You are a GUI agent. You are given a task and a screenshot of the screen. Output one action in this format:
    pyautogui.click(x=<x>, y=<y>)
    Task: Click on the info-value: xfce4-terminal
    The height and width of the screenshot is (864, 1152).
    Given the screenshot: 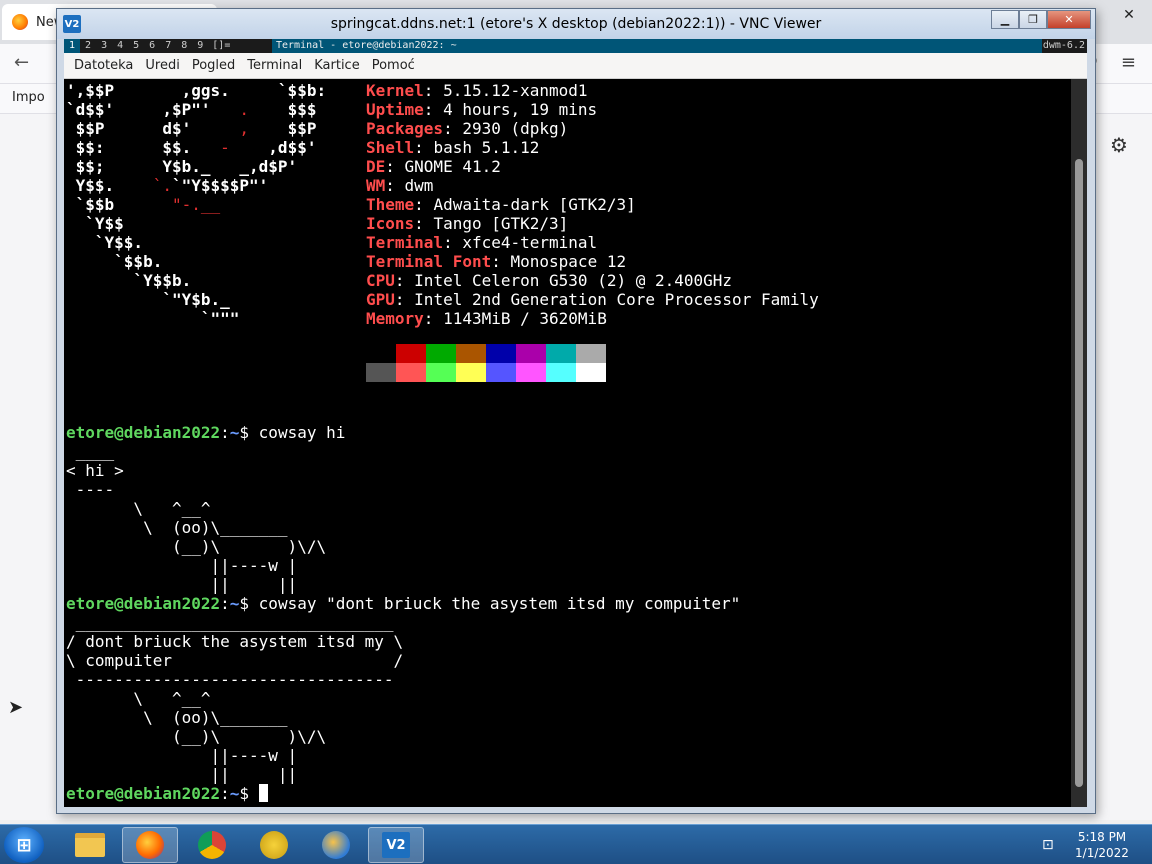 What is the action you would take?
    pyautogui.click(x=530, y=242)
    